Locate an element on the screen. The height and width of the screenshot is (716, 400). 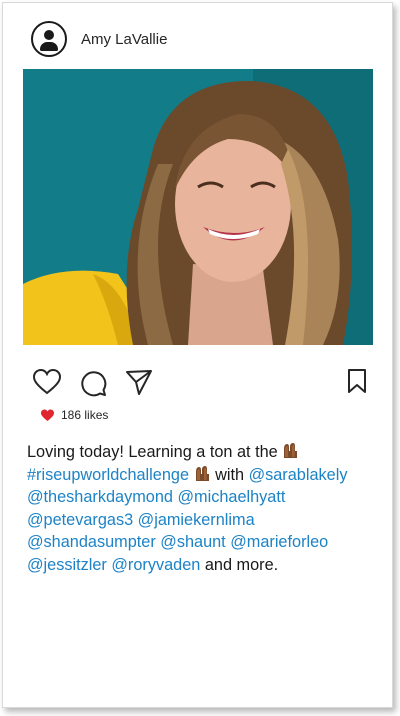
profile-icon is located at coordinates (49, 39).